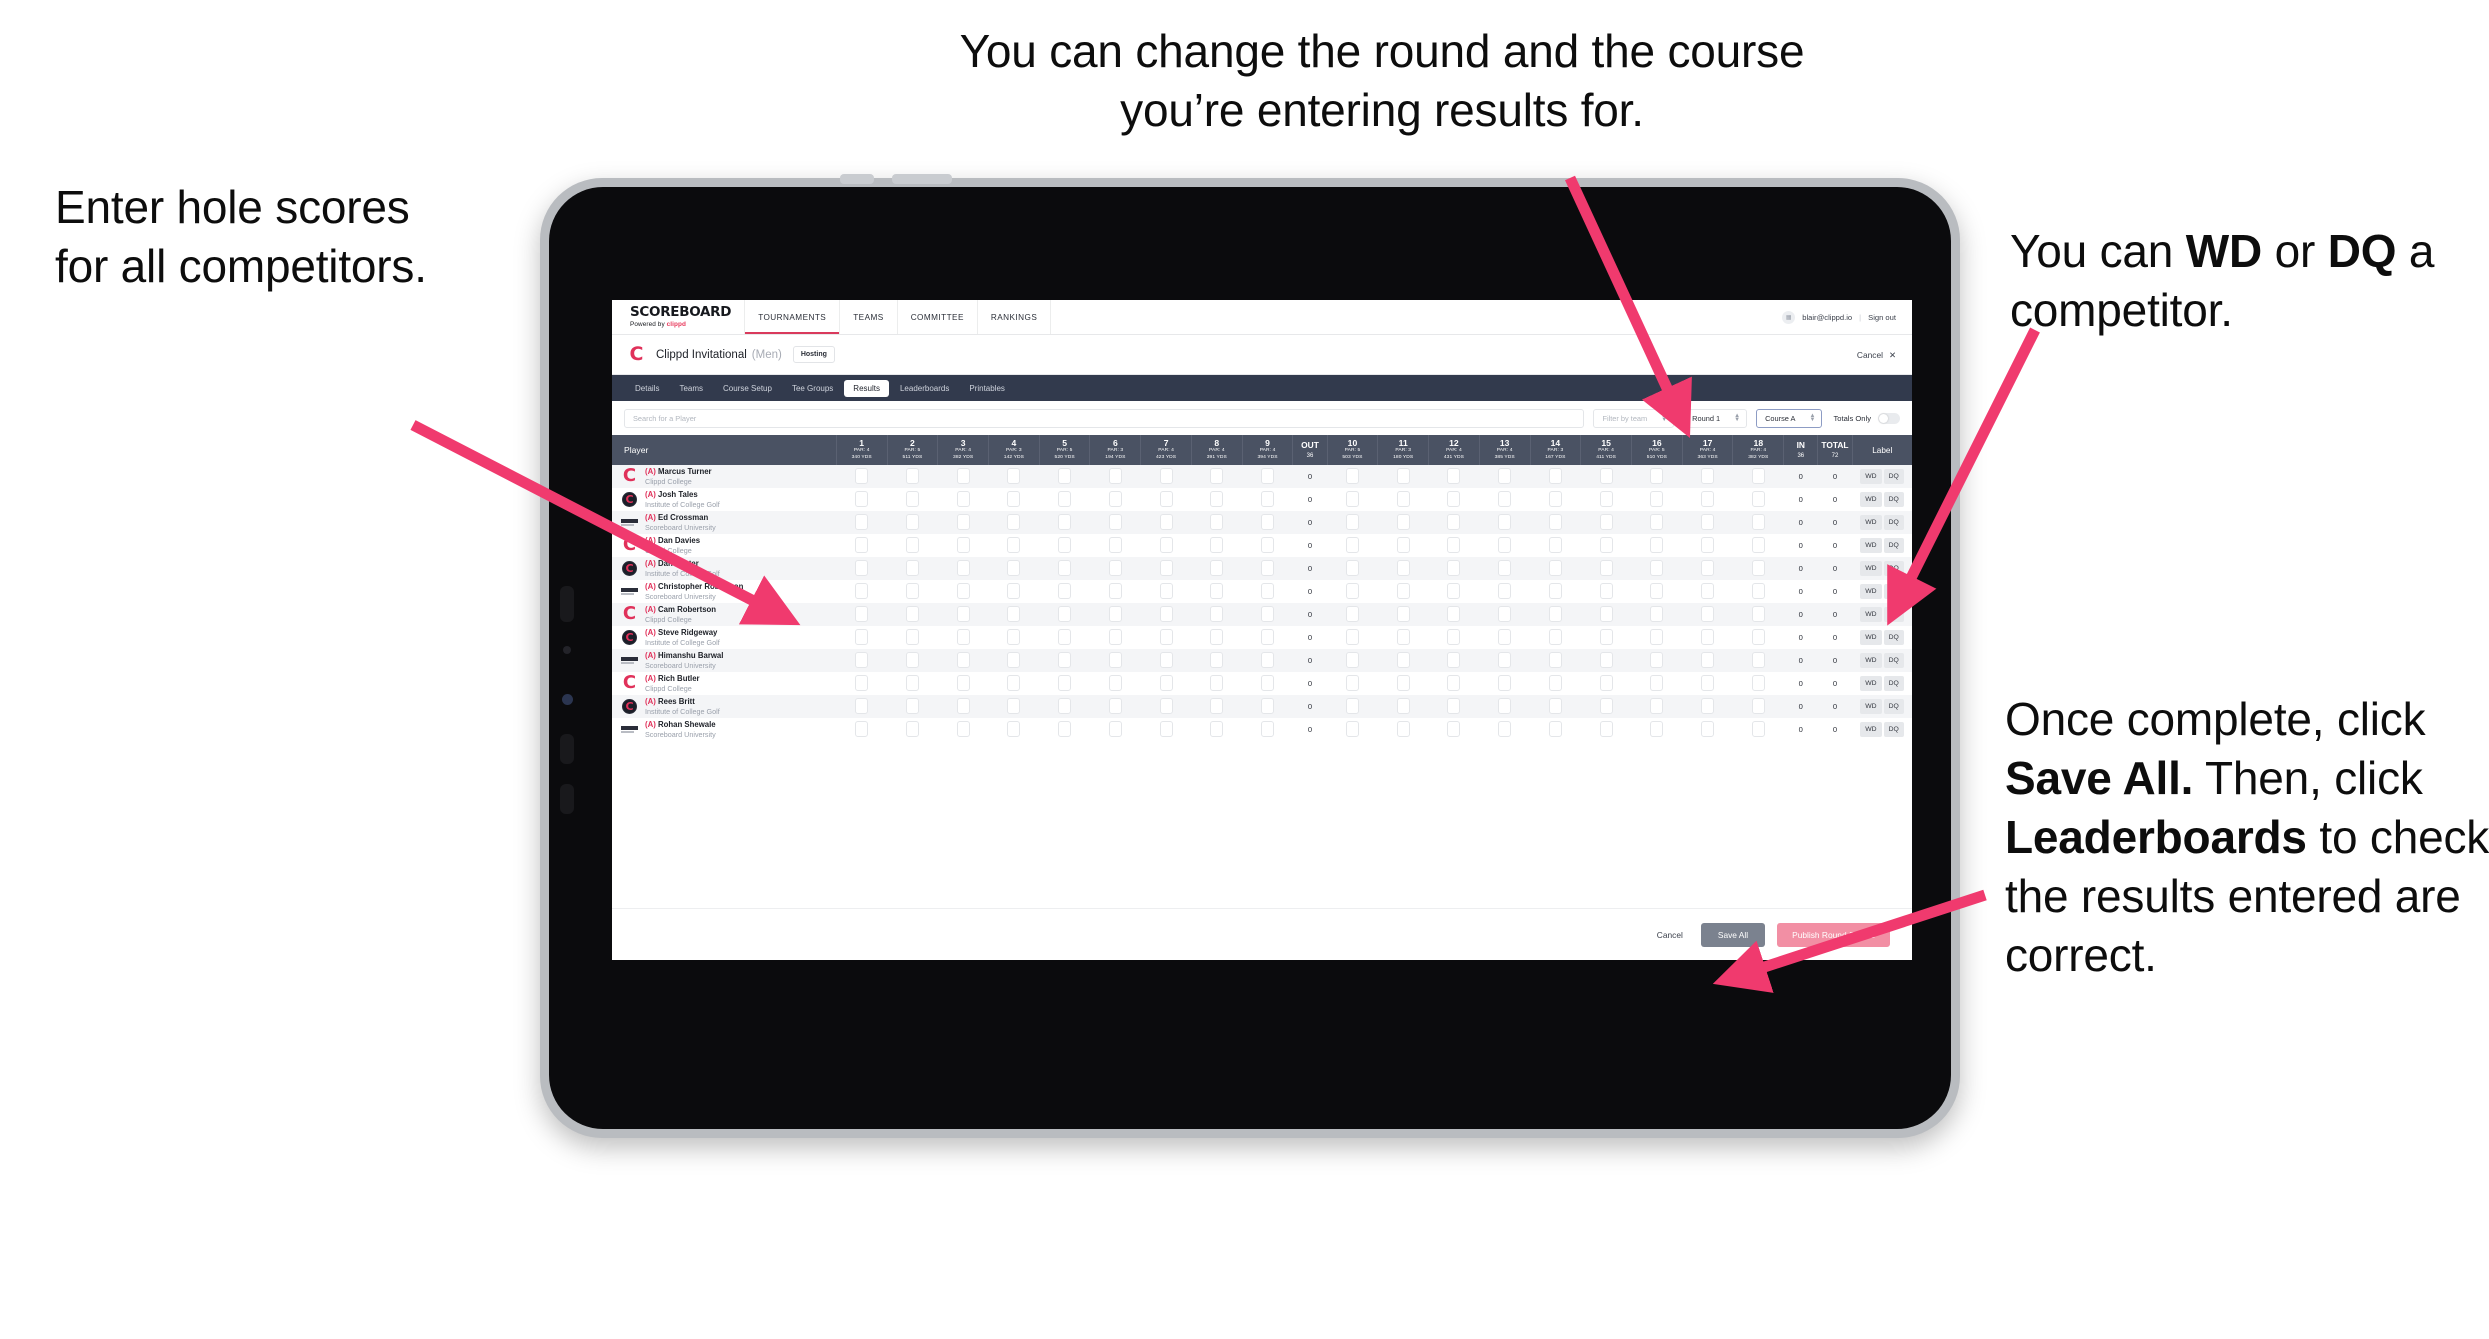 The image size is (2489, 1339). Describe the element at coordinates (1882, 317) in the screenshot. I see `sign-out-link: Sign out` at that location.